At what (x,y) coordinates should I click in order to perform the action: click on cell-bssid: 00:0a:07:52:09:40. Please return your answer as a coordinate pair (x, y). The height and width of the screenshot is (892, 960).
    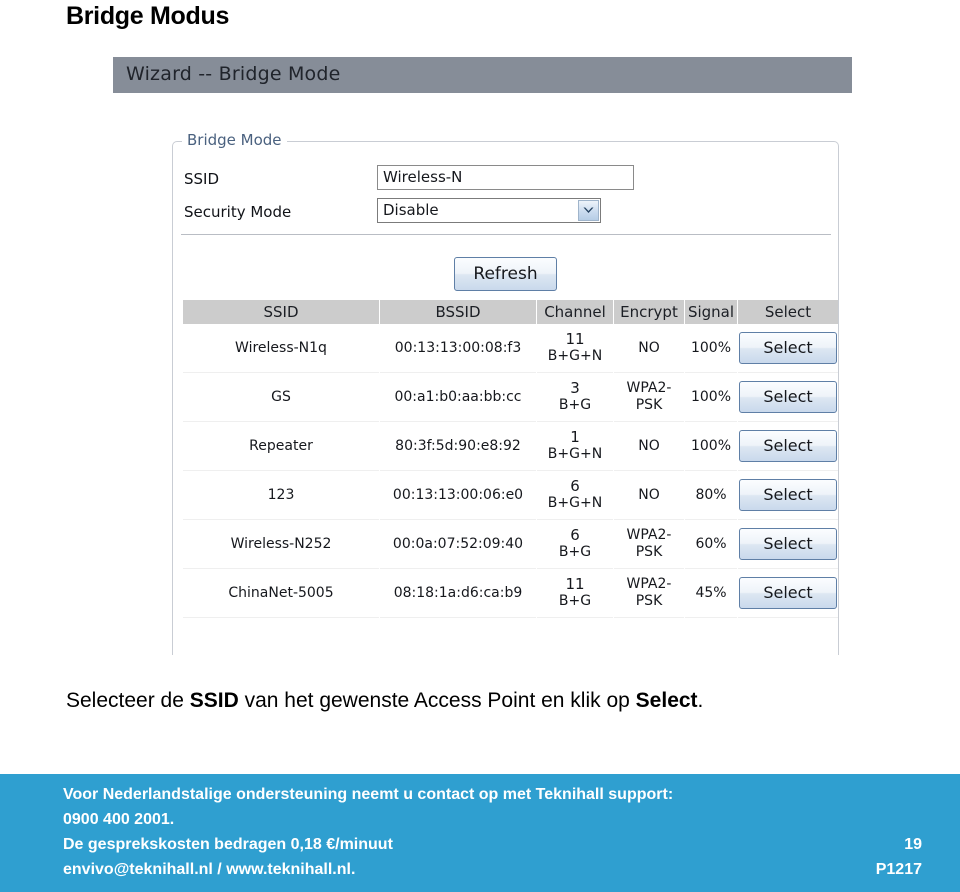
    Looking at the image, I should click on (458, 544).